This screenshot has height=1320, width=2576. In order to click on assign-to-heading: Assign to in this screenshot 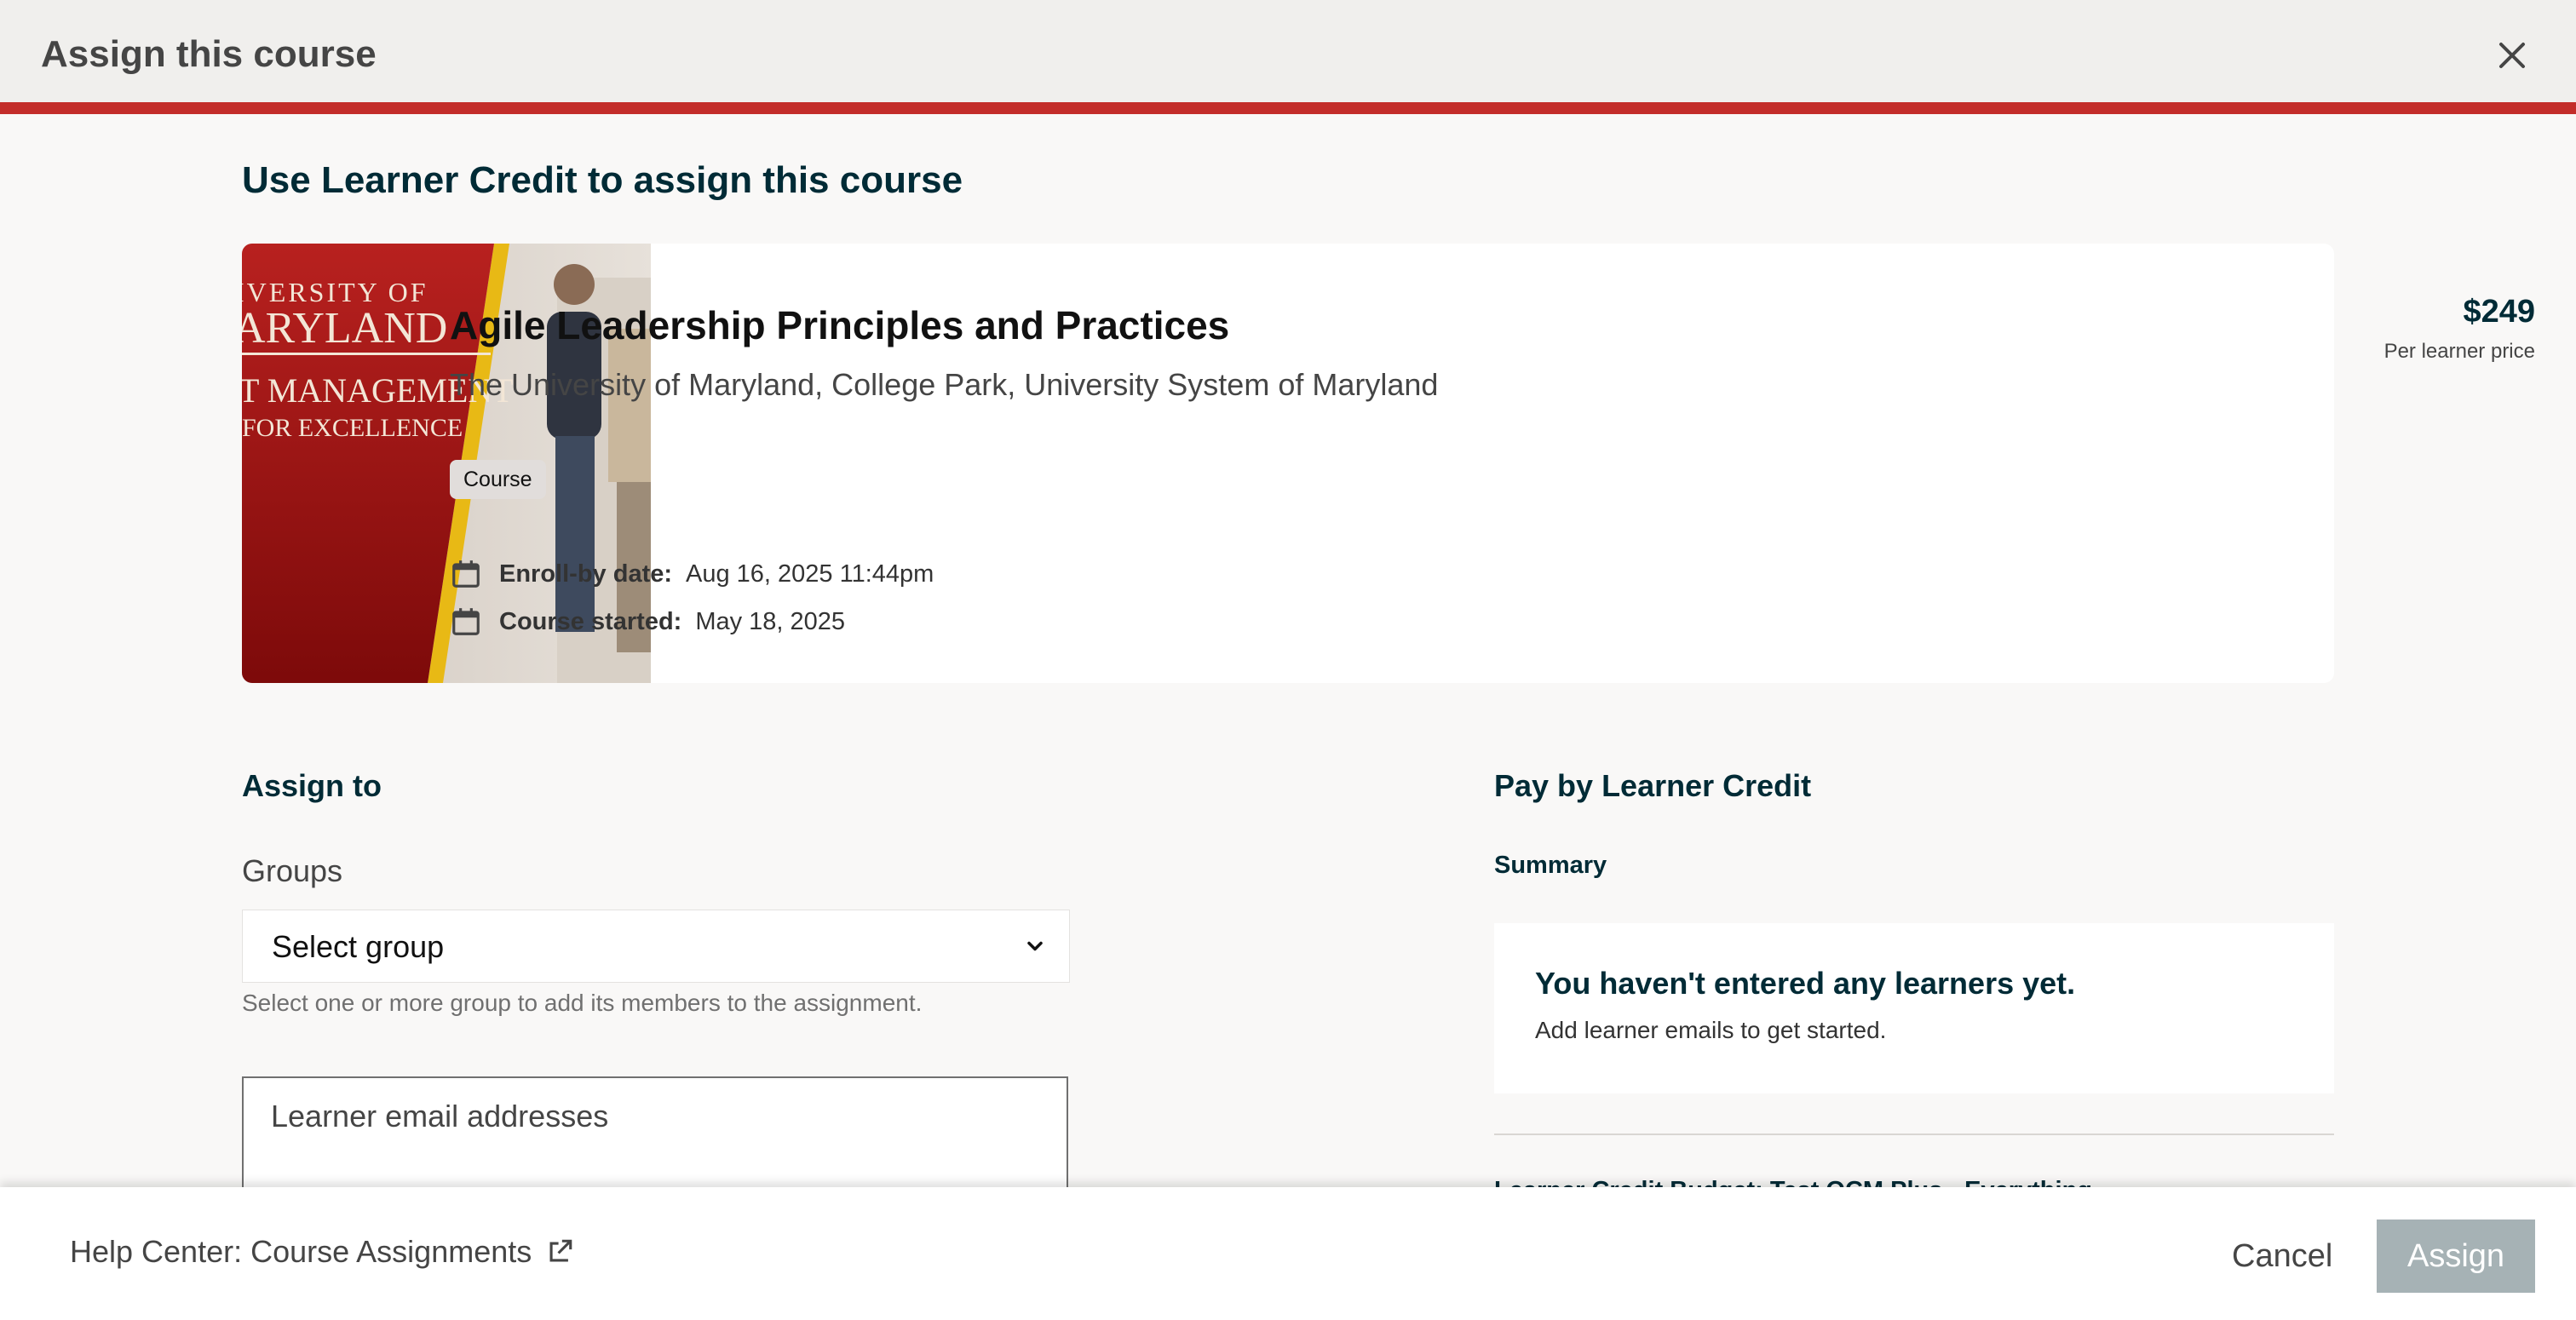, I will do `click(312, 785)`.